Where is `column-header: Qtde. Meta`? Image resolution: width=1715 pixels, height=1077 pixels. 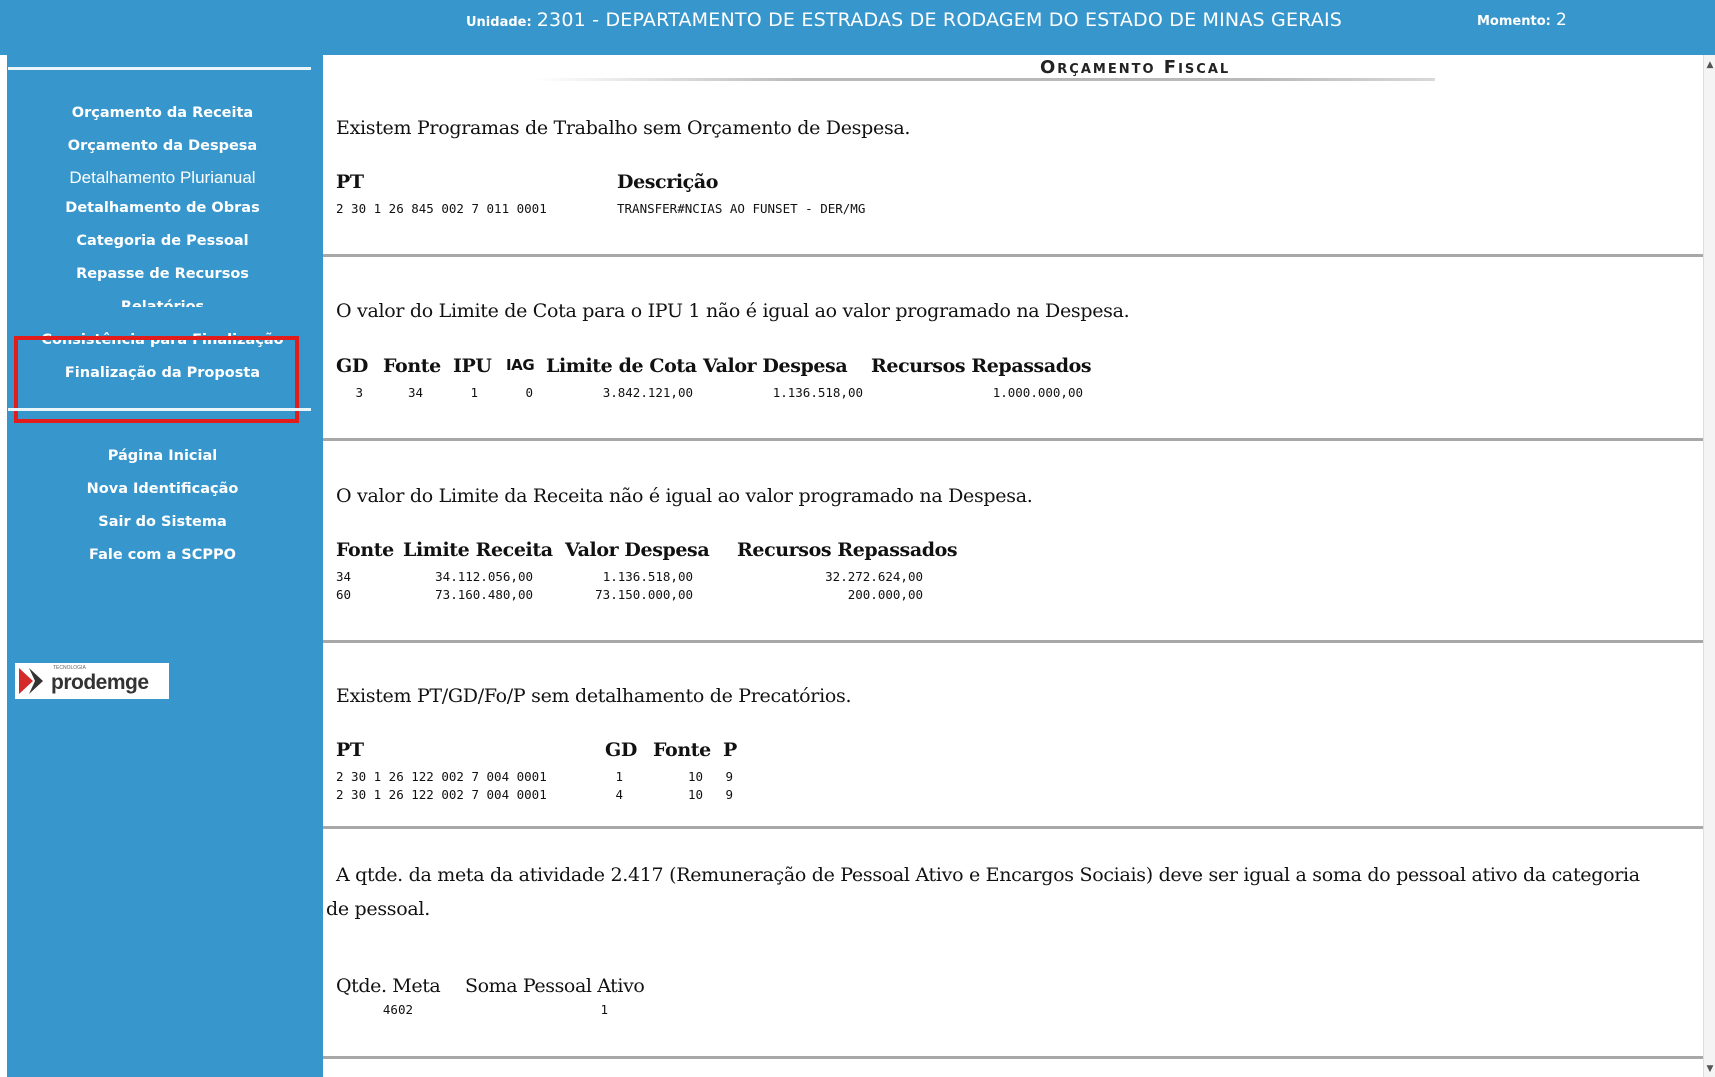
column-header: Qtde. Meta is located at coordinates (388, 986).